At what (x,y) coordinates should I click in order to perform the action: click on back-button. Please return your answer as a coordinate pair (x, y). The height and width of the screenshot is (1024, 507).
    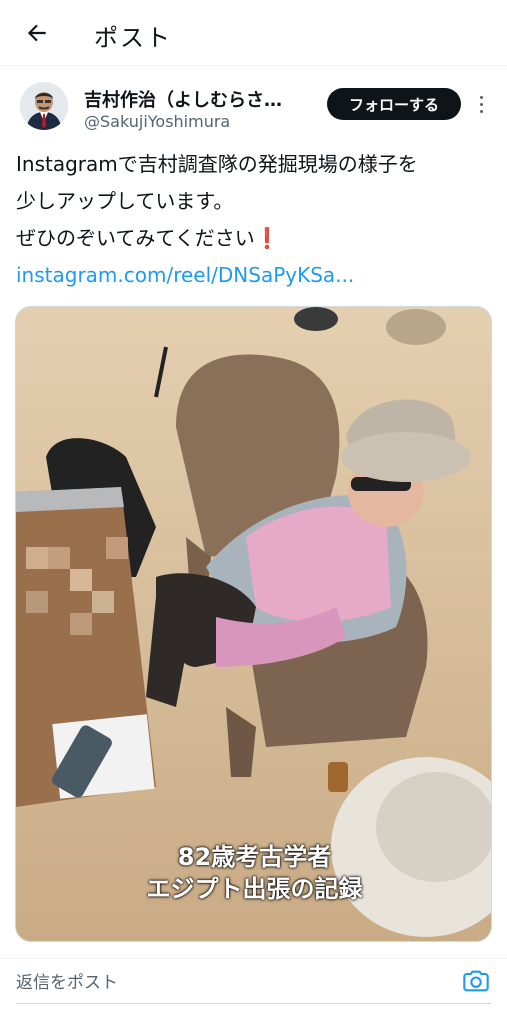
    Looking at the image, I should click on (37, 33).